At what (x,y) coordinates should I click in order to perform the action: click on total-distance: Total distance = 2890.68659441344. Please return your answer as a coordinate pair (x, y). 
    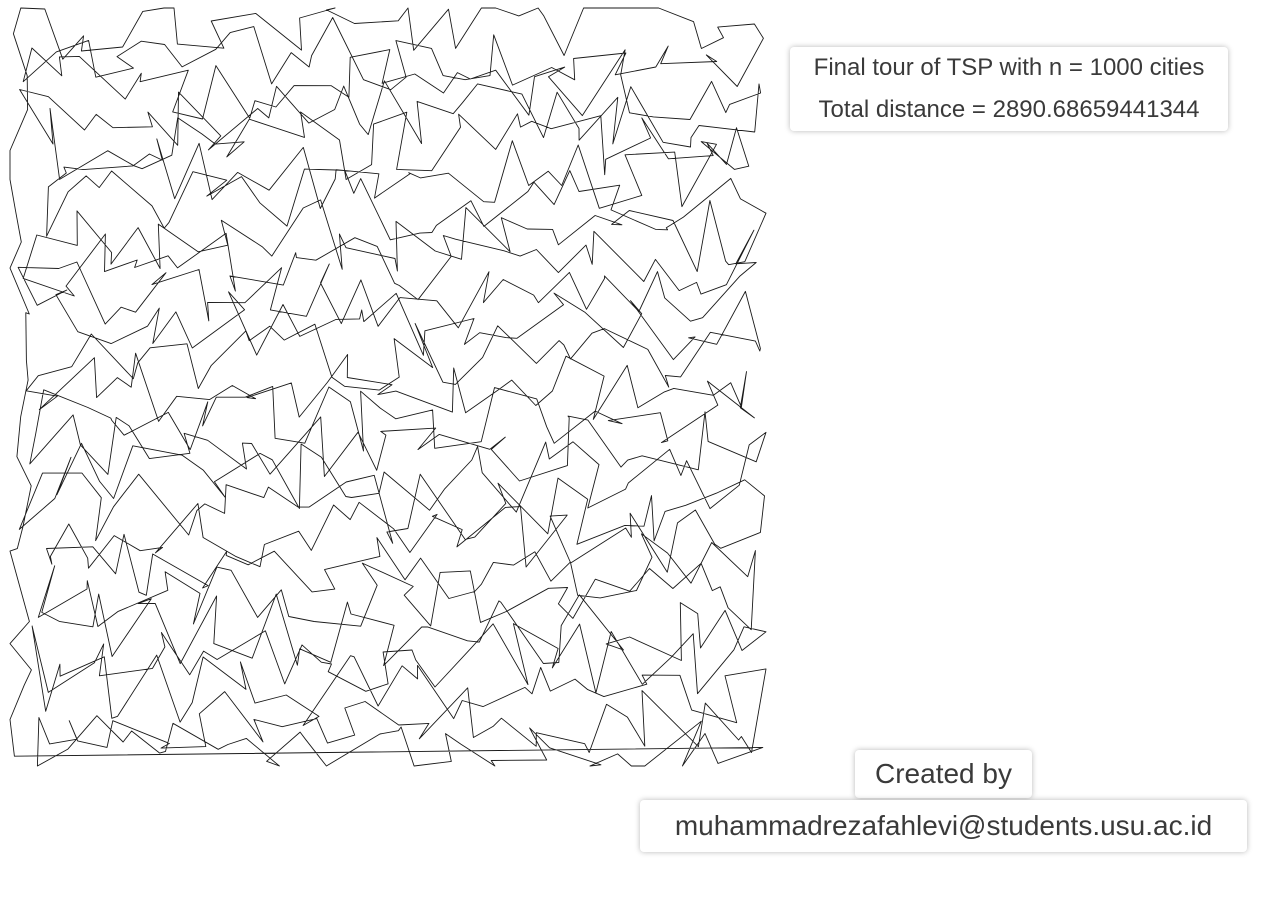
    Looking at the image, I should click on (1009, 109).